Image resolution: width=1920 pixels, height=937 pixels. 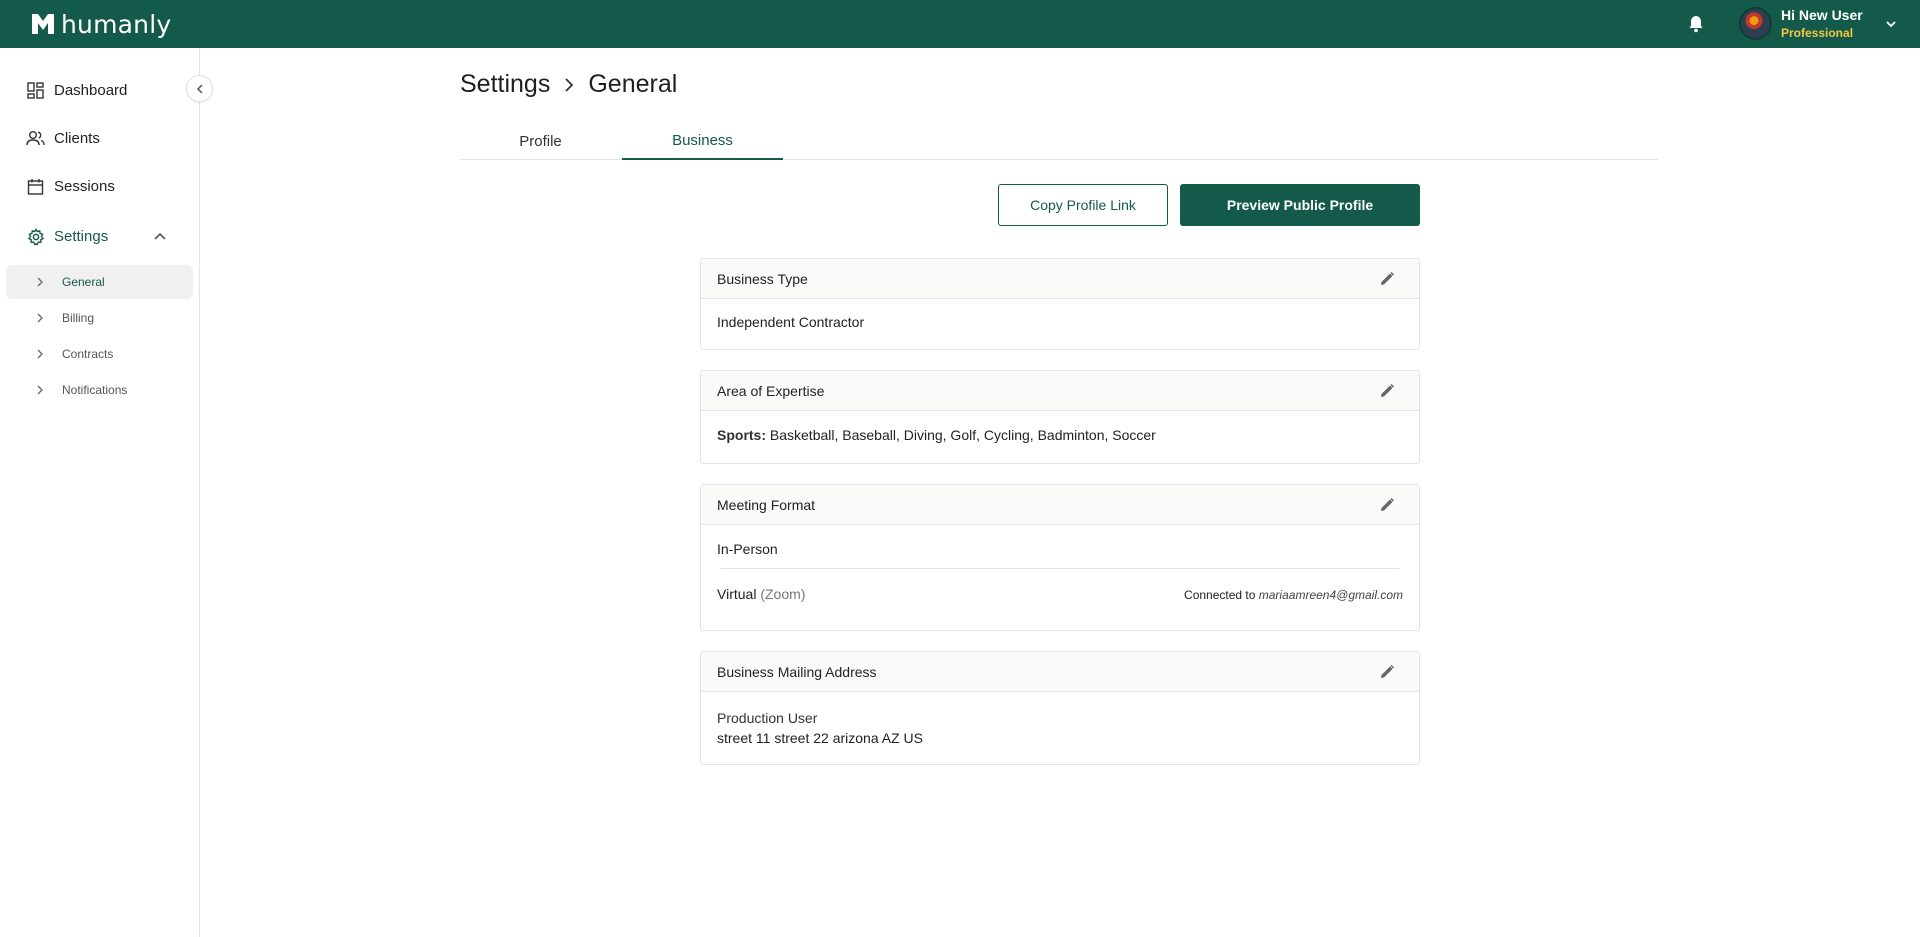 I want to click on sidebar-item-clients: Clients, so click(x=63, y=138).